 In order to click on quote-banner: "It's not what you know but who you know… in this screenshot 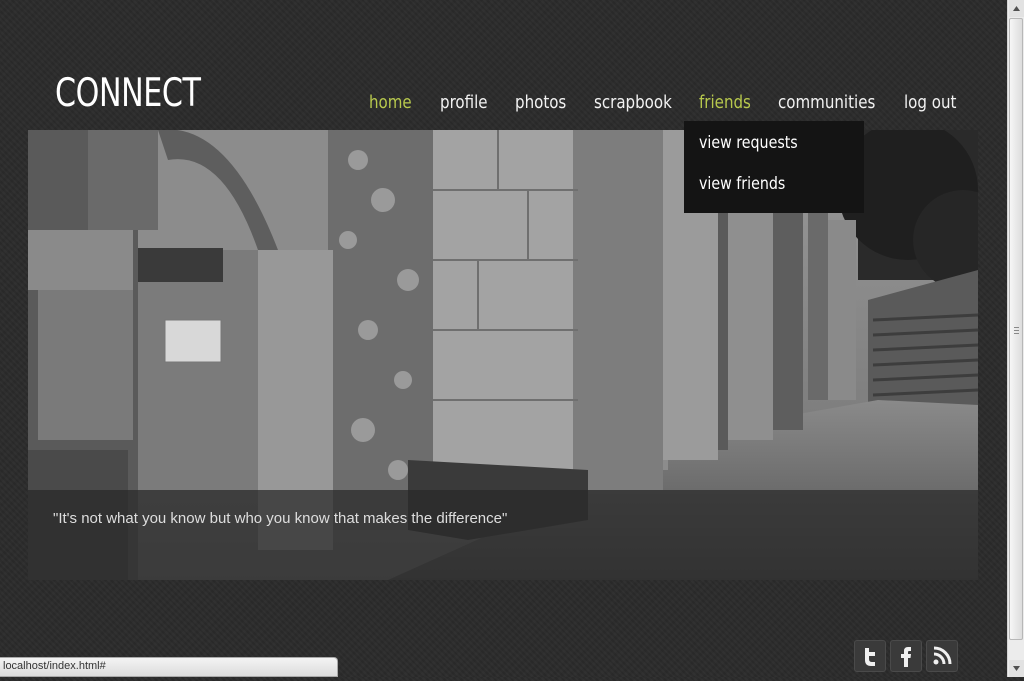, I will do `click(503, 535)`.